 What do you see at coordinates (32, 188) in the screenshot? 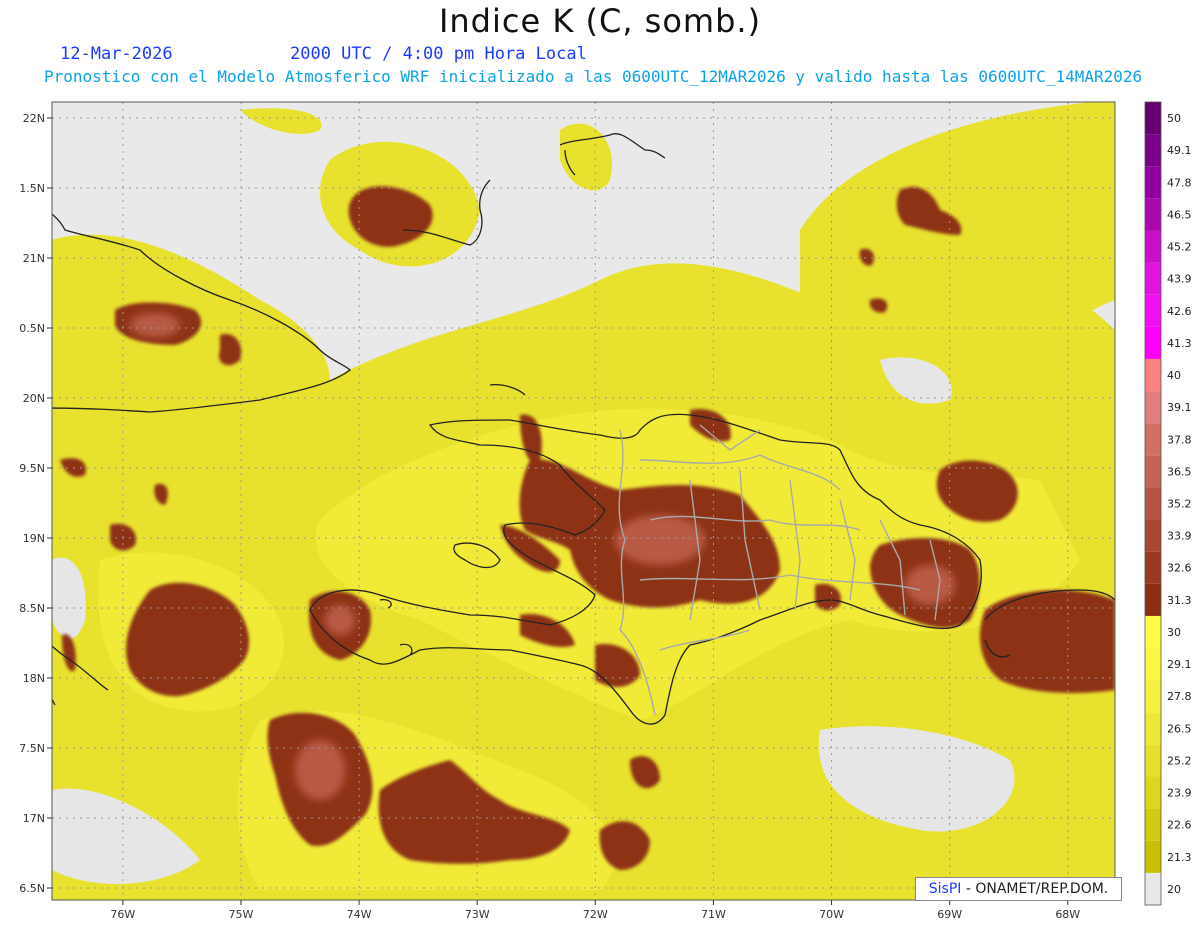
I see `y-tick-label: 1.5N` at bounding box center [32, 188].